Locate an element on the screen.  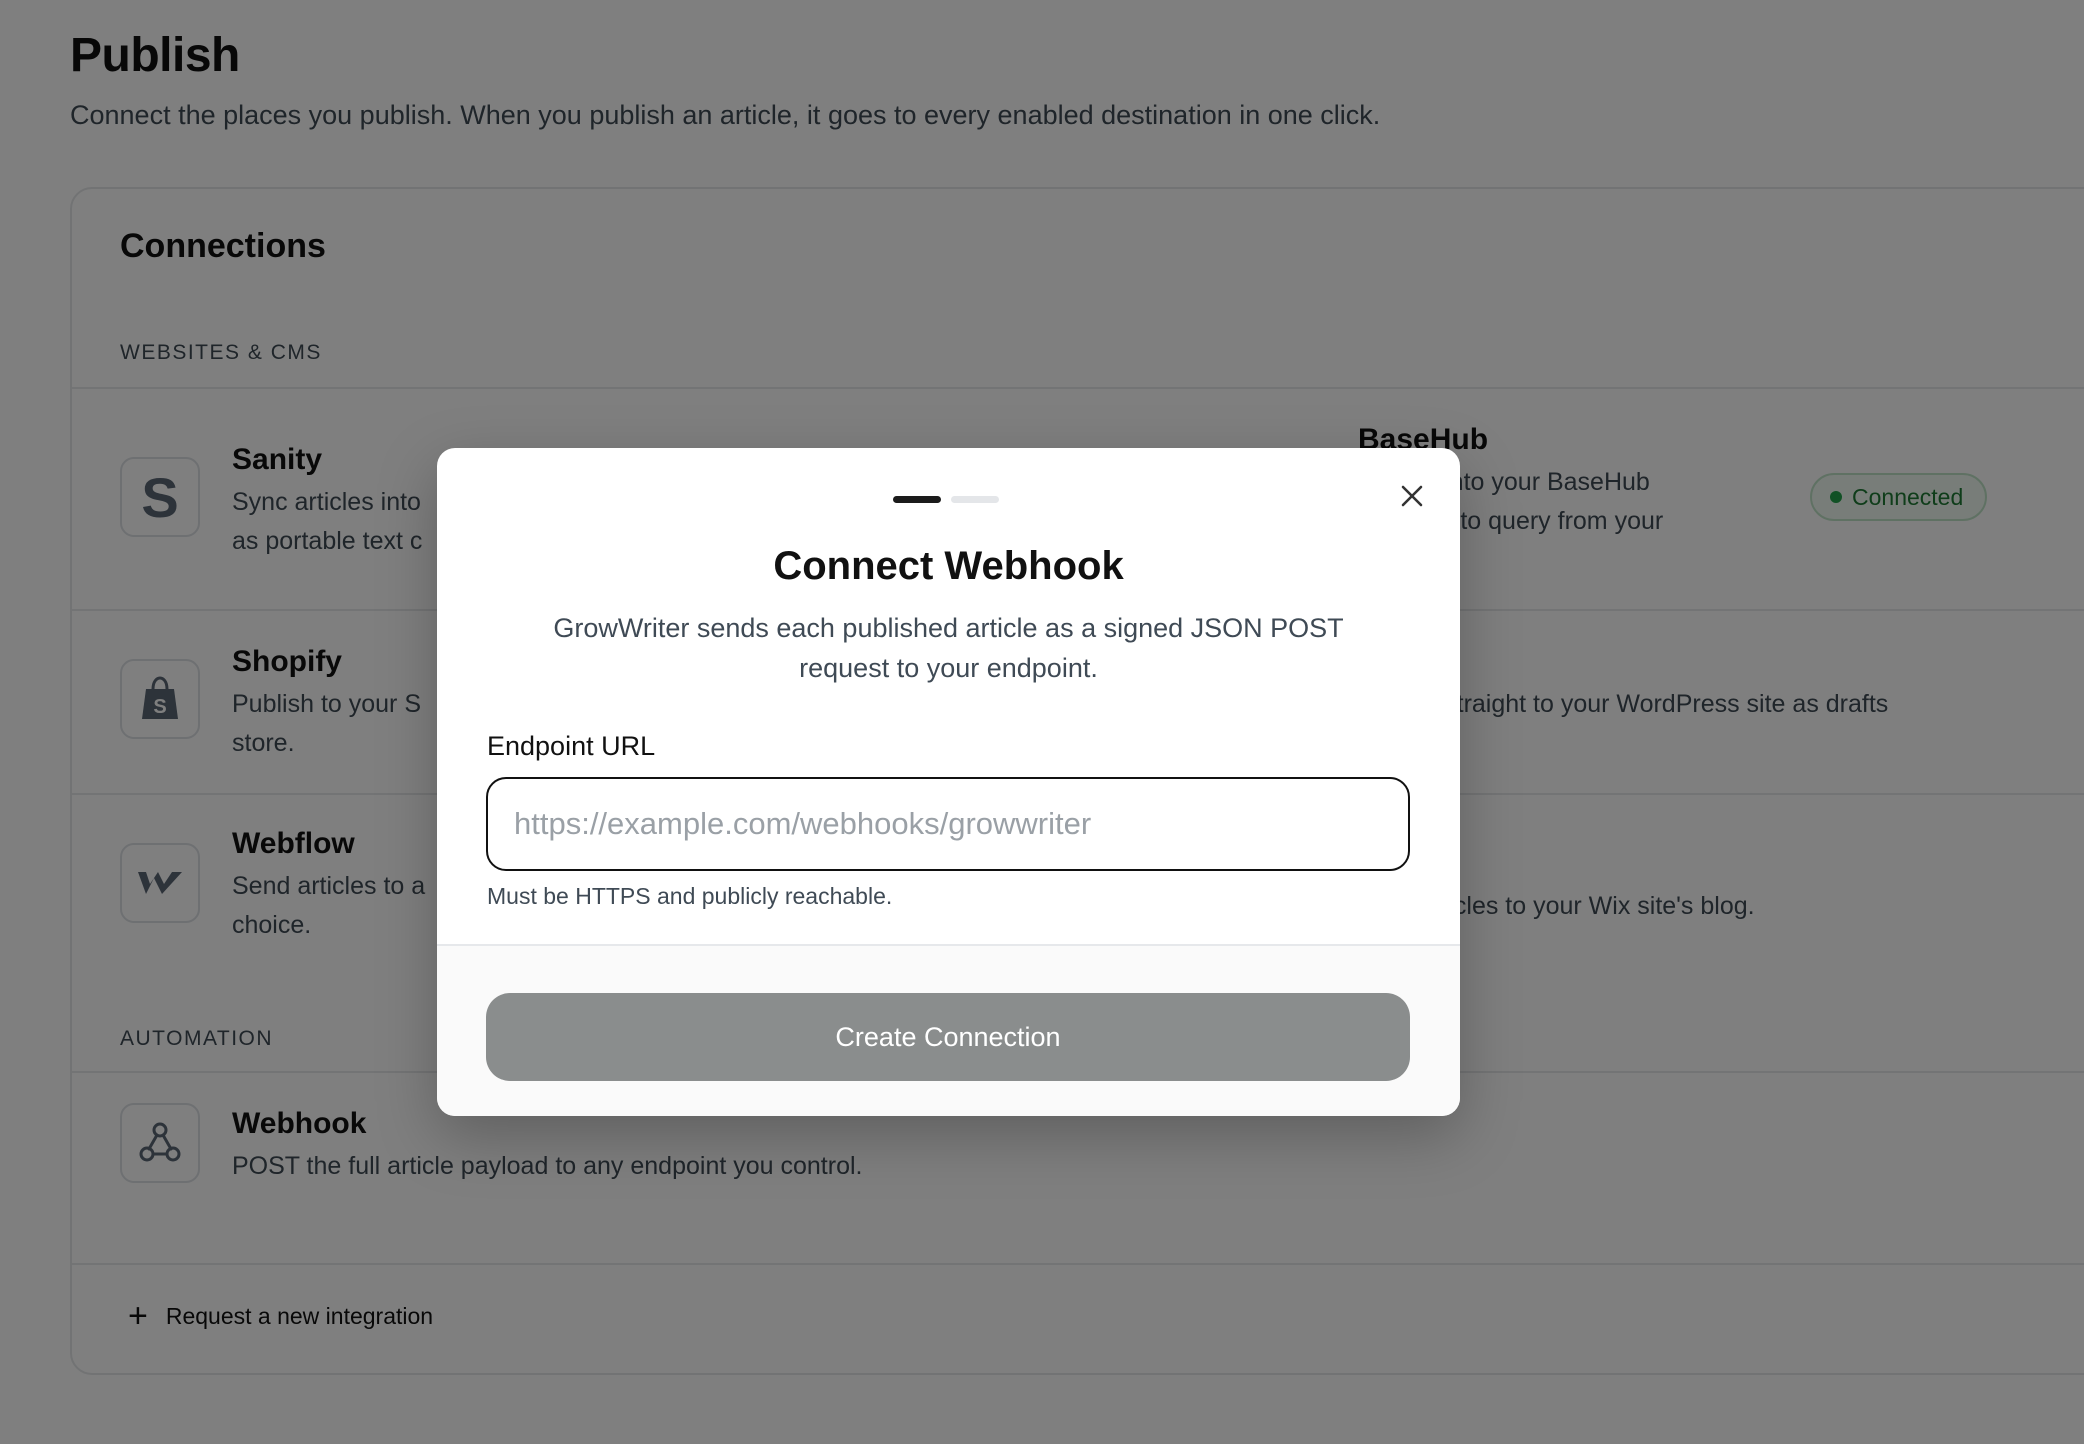
modal-title: Connect Webhook is located at coordinates (948, 566).